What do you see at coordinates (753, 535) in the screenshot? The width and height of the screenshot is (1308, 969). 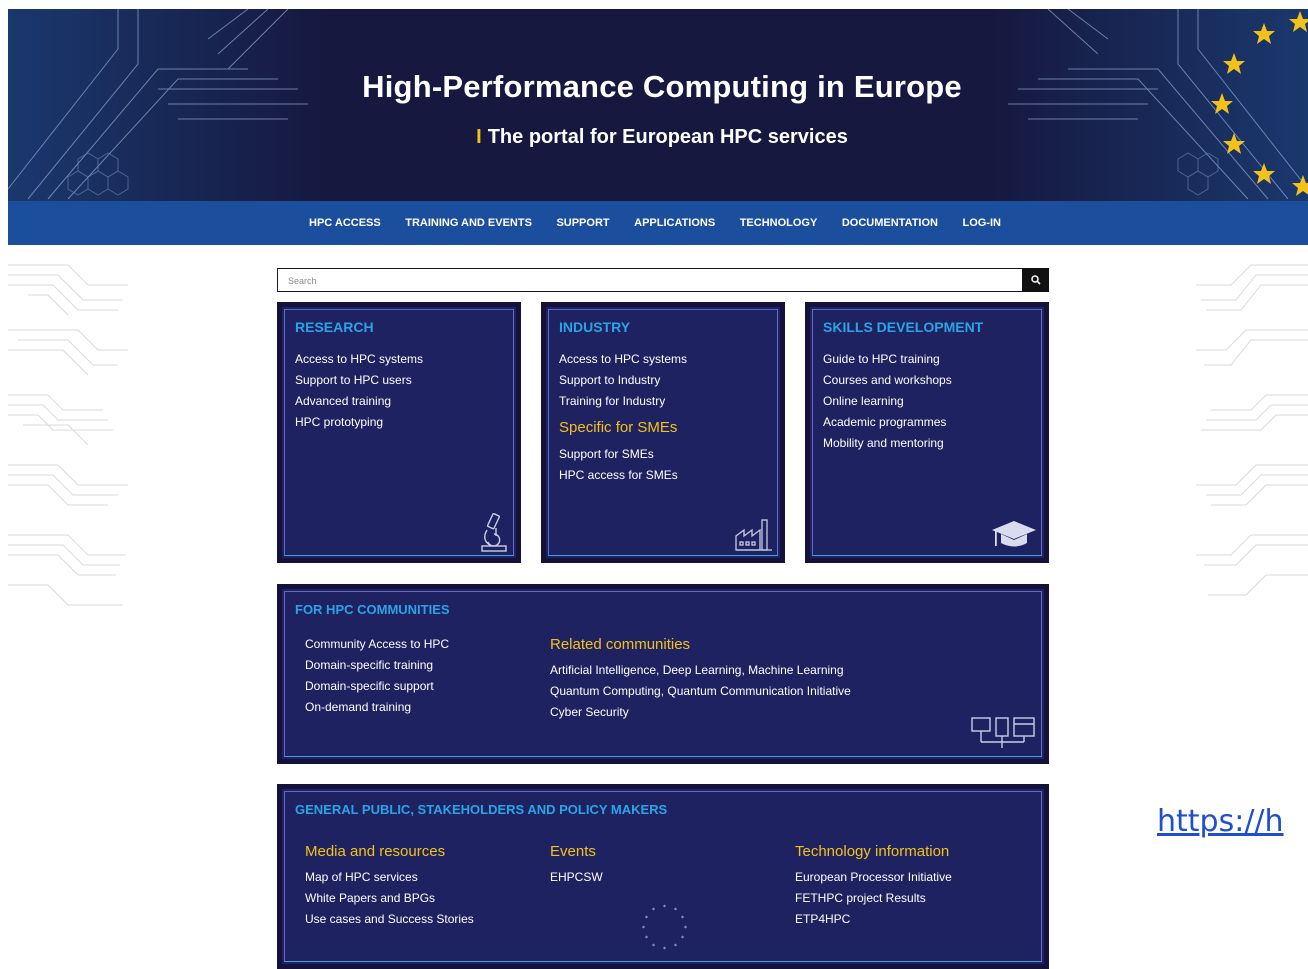 I see `factory-icon` at bounding box center [753, 535].